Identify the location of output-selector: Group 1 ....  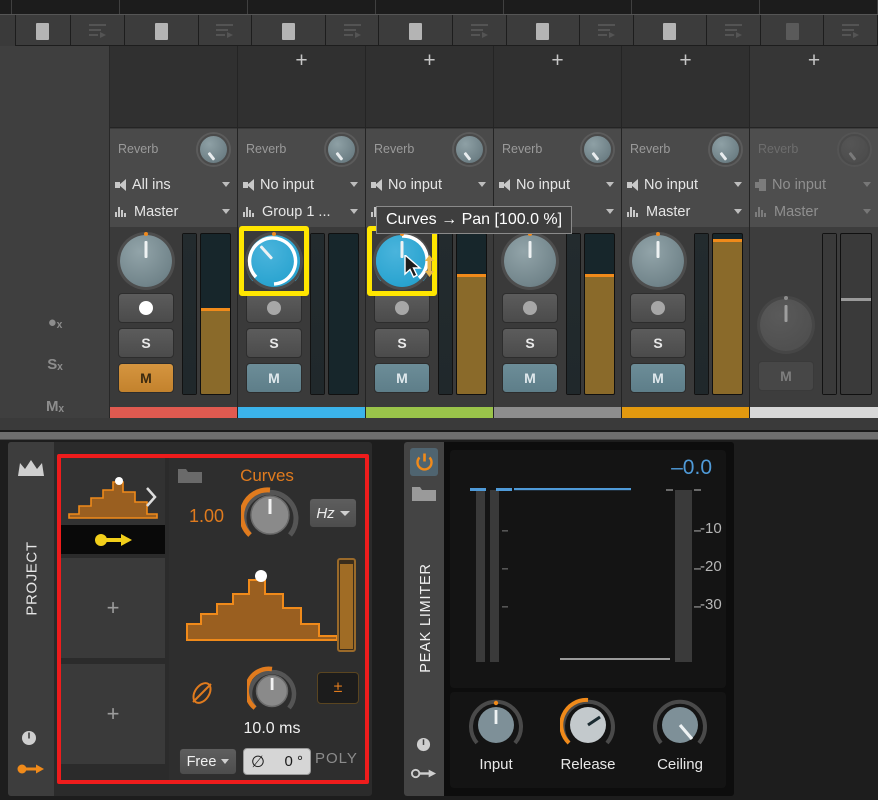
(301, 211).